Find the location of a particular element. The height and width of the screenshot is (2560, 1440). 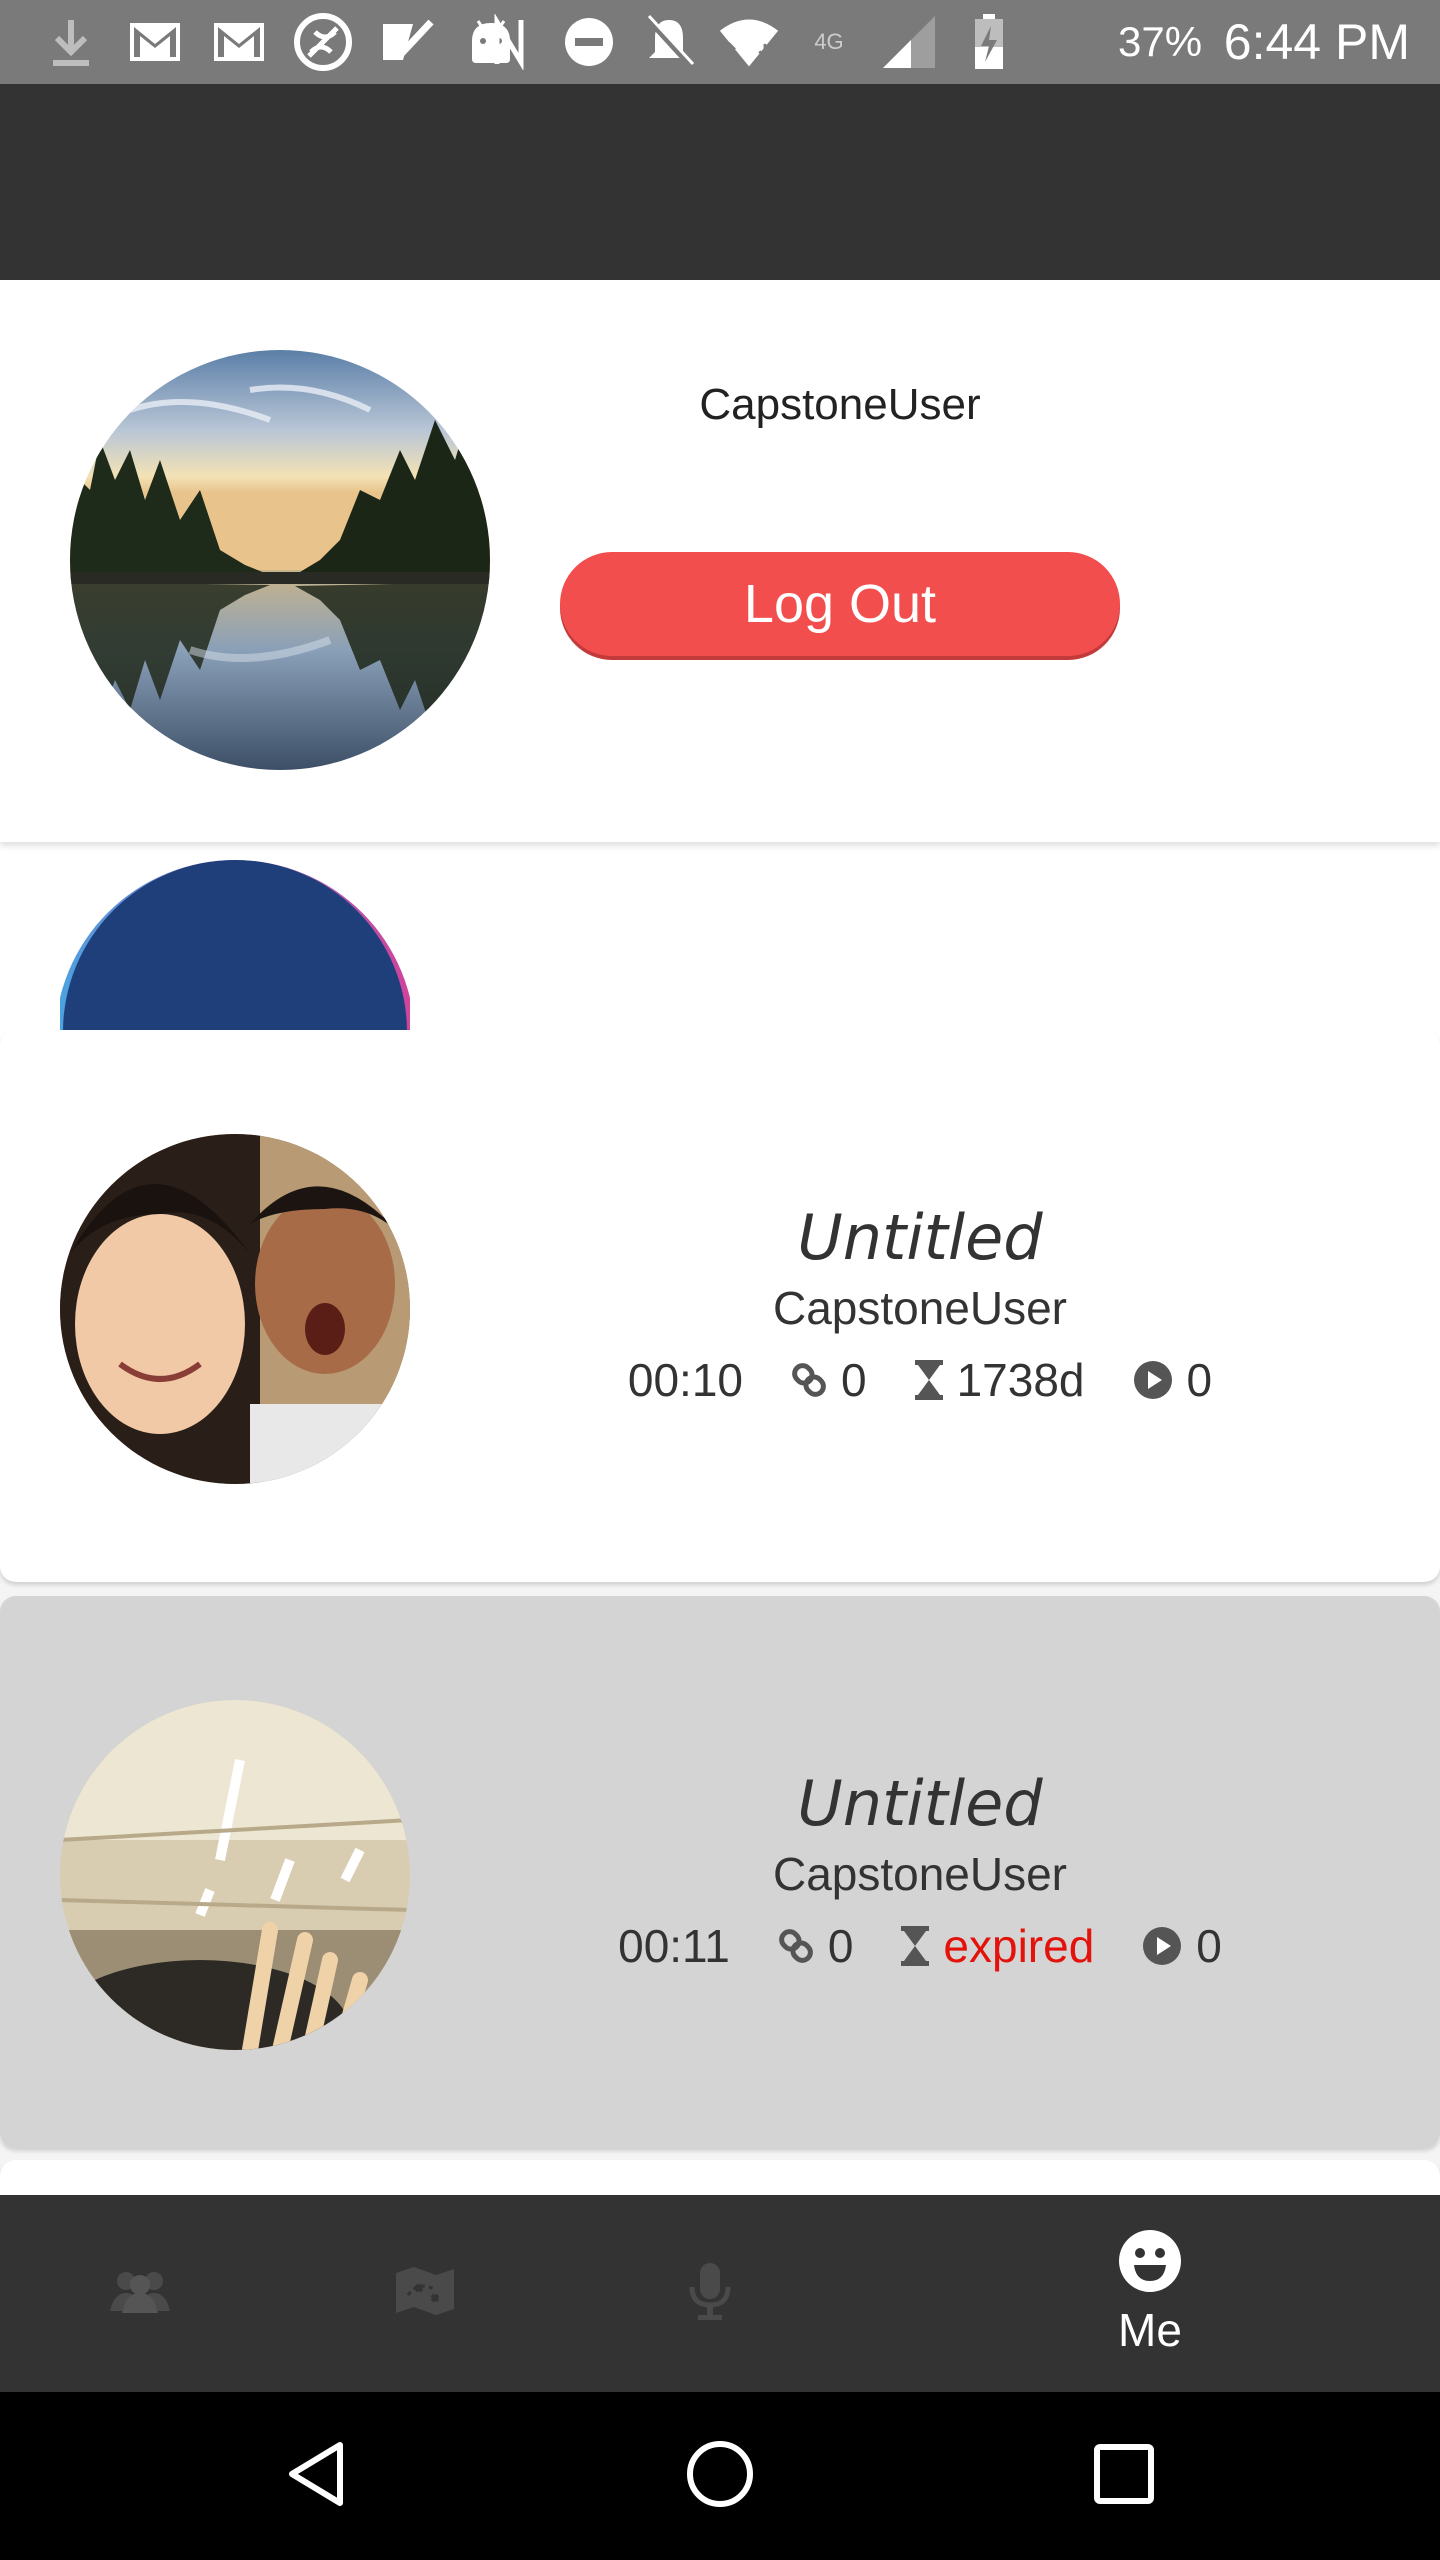

nav-record is located at coordinates (710, 2293).